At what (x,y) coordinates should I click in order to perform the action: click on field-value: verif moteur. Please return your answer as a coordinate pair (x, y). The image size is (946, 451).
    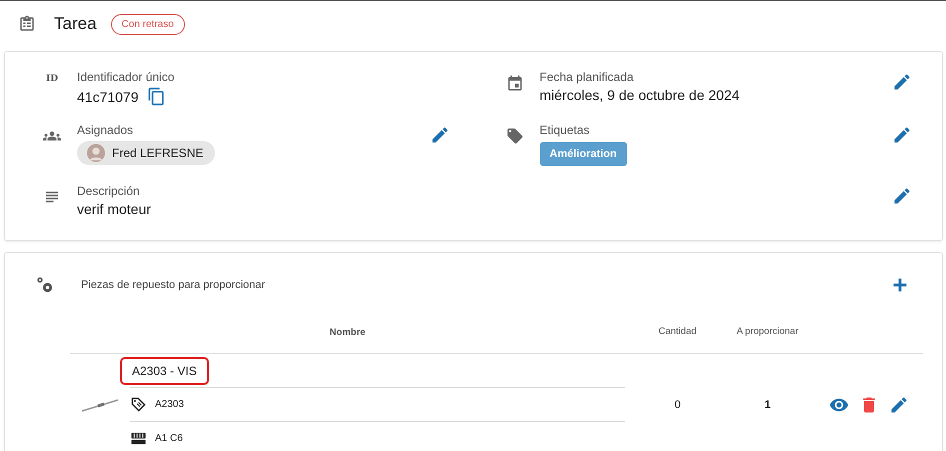
    Looking at the image, I should click on (114, 208).